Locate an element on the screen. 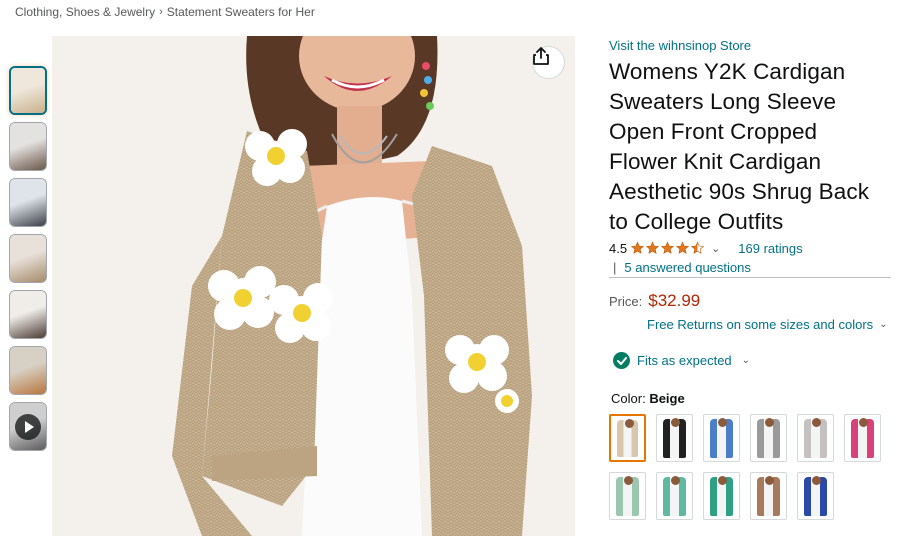  thumbnail-video is located at coordinates (28, 426).